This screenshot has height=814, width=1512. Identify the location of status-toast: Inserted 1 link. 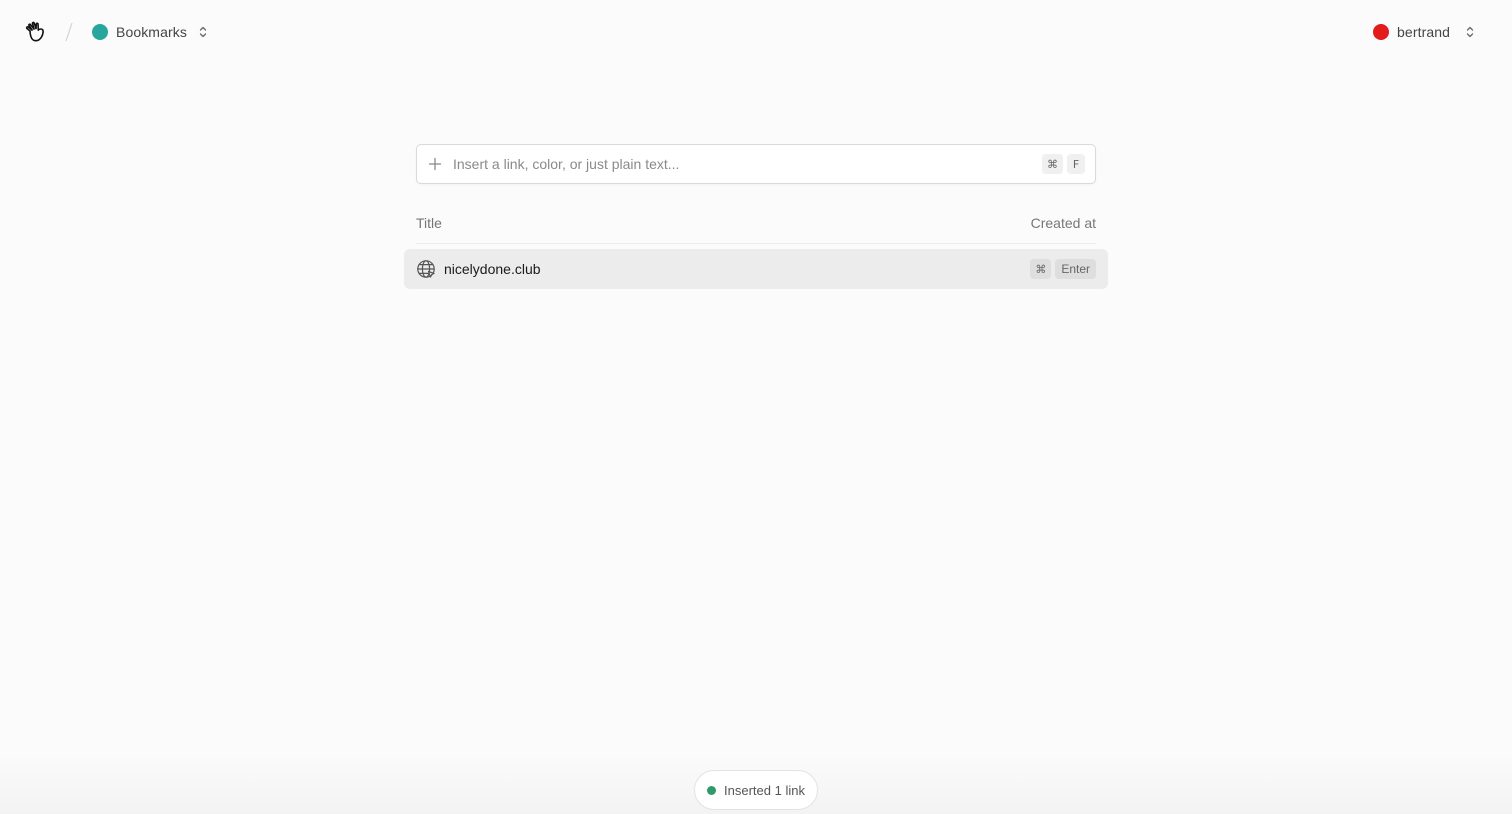
(756, 790).